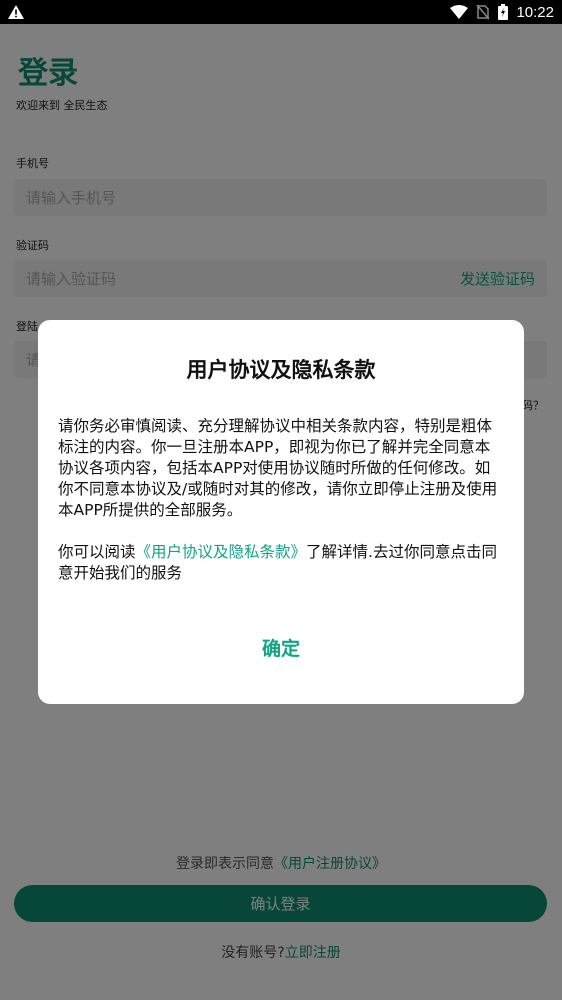 The height and width of the screenshot is (1000, 562). I want to click on no-sim-icon, so click(483, 12).